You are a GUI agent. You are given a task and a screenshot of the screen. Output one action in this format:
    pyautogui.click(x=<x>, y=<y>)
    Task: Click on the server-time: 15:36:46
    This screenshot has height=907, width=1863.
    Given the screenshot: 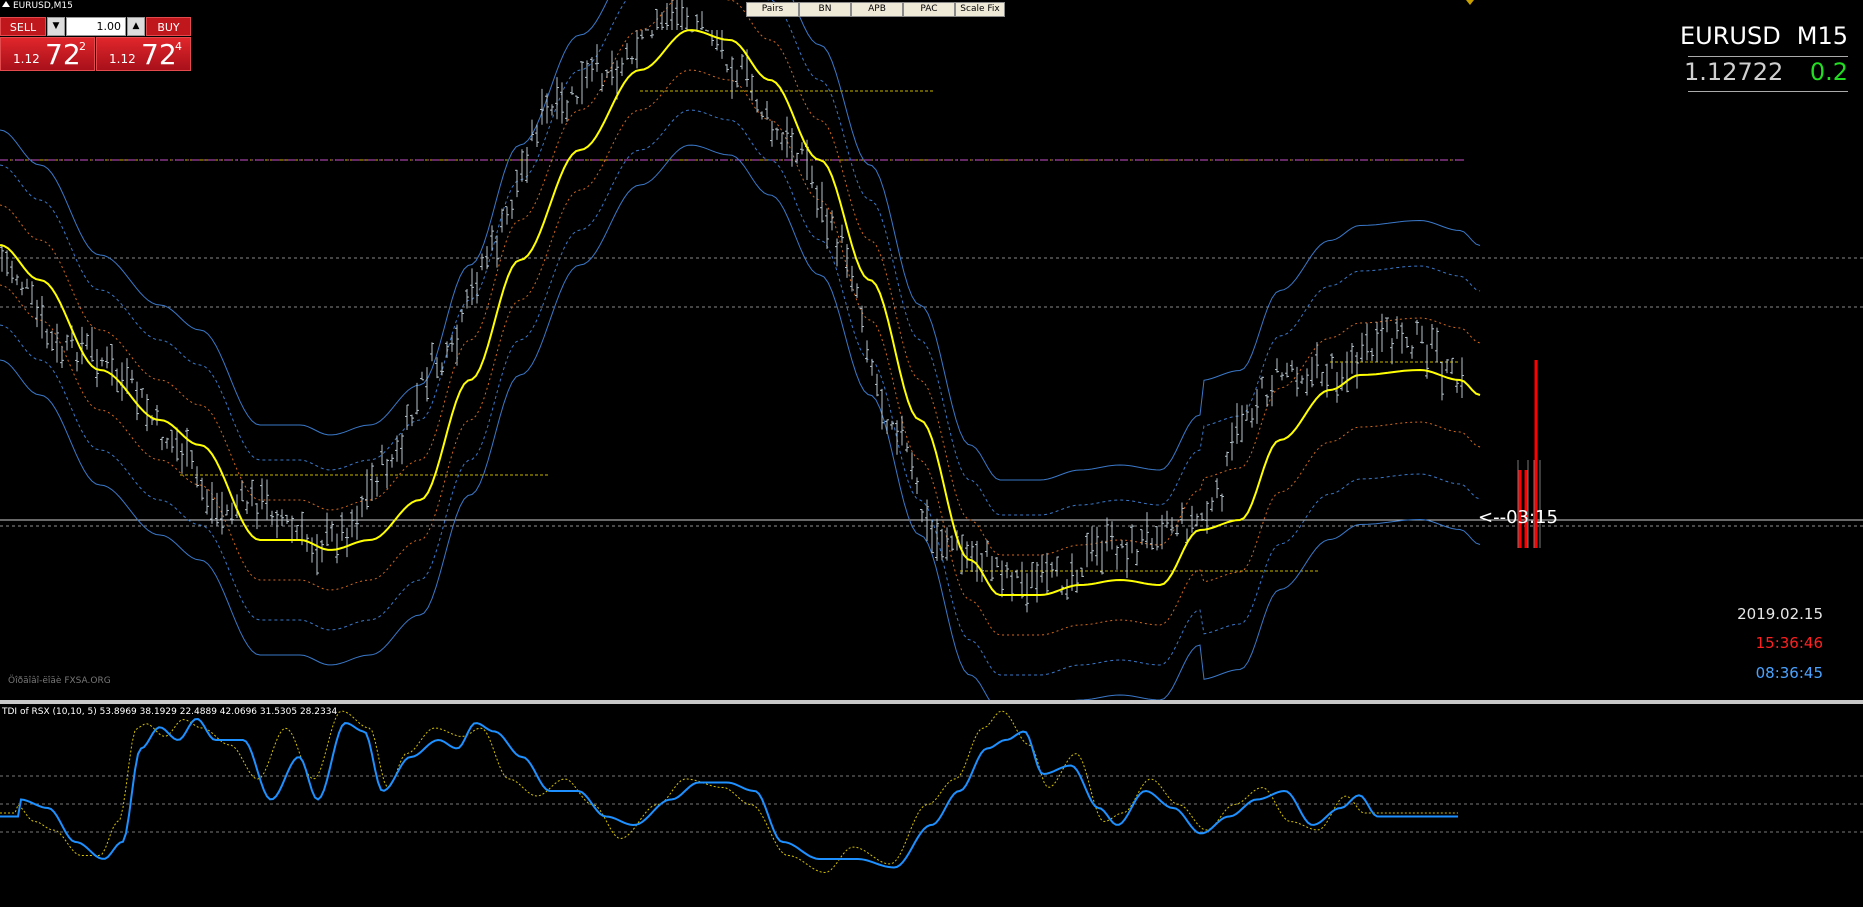 What is the action you would take?
    pyautogui.click(x=1789, y=643)
    